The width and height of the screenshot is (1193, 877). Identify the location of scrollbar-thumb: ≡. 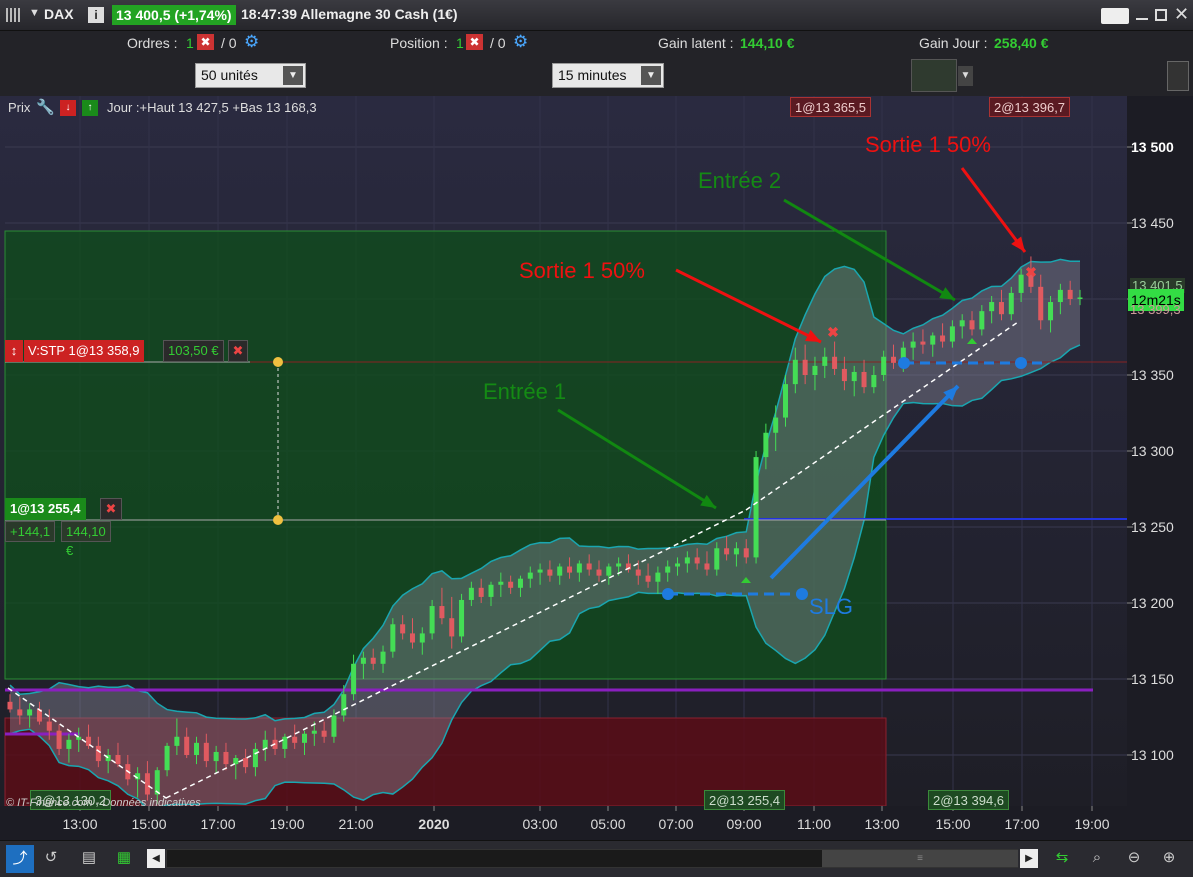
(920, 858).